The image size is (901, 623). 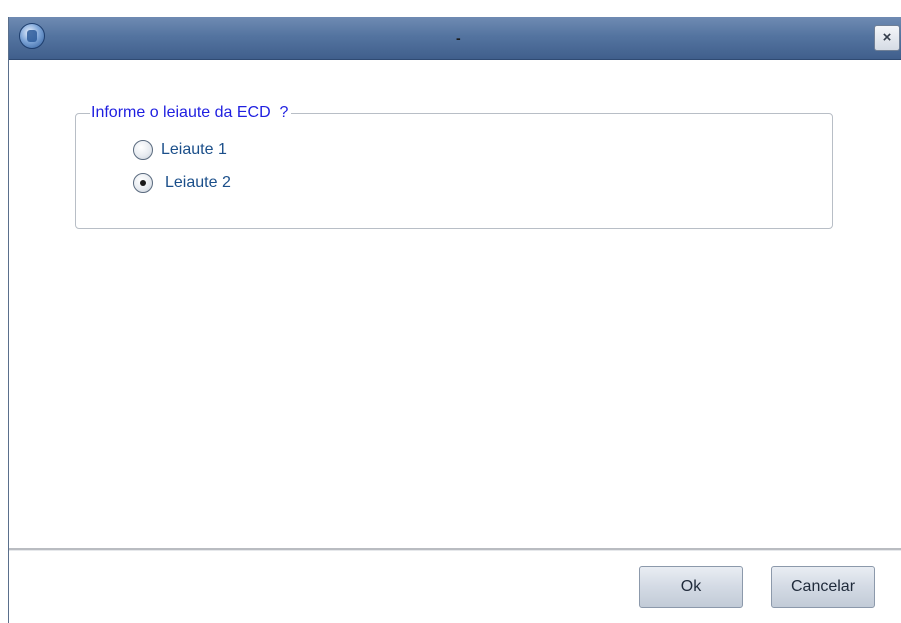 What do you see at coordinates (691, 587) in the screenshot?
I see `ok-button: Ok` at bounding box center [691, 587].